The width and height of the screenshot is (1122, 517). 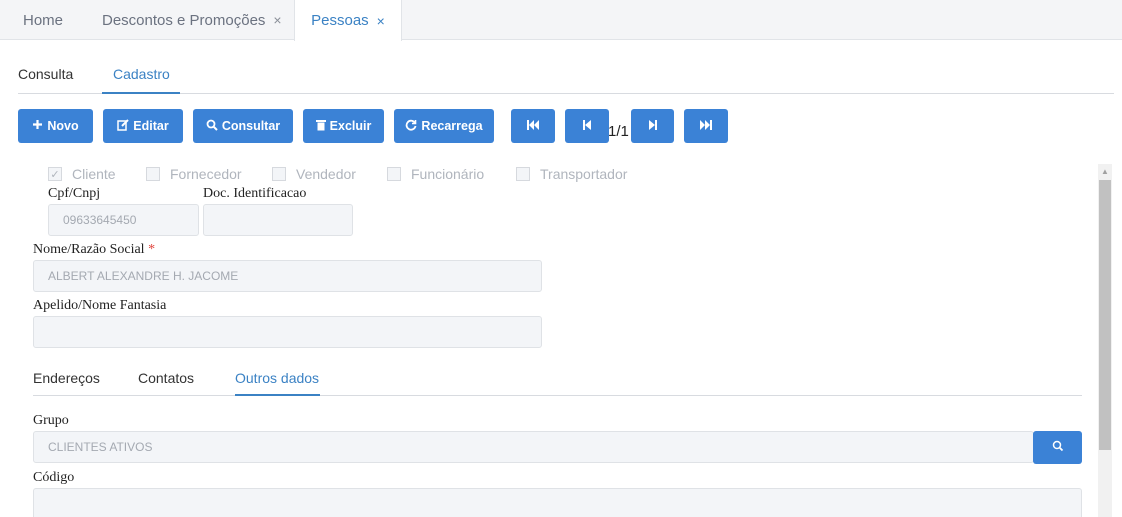 I want to click on tab-contatos: Contatos, so click(x=166, y=378).